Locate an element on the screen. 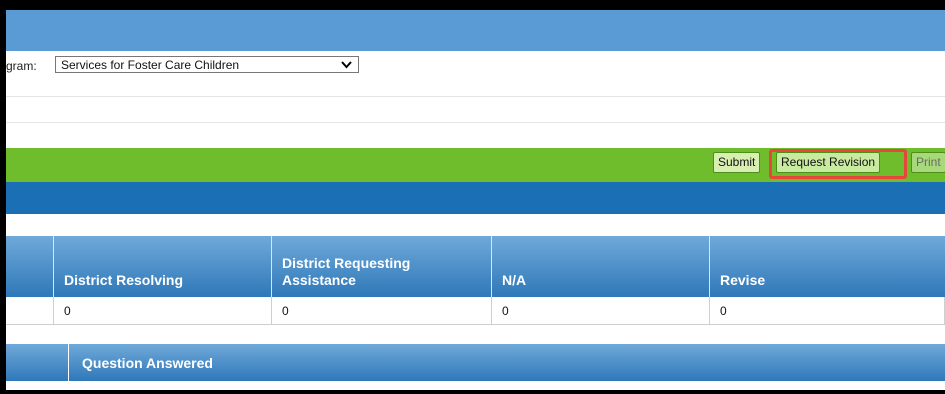 This screenshot has height=394, width=945. questions-table: Question Answered is located at coordinates (475, 367).